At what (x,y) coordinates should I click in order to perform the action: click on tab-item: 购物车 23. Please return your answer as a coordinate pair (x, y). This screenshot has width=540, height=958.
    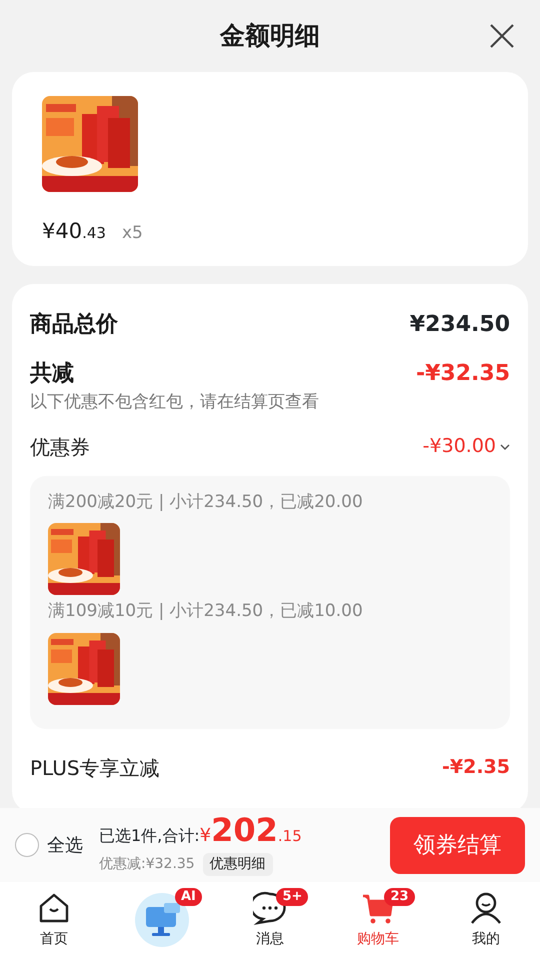
    Looking at the image, I should click on (378, 920).